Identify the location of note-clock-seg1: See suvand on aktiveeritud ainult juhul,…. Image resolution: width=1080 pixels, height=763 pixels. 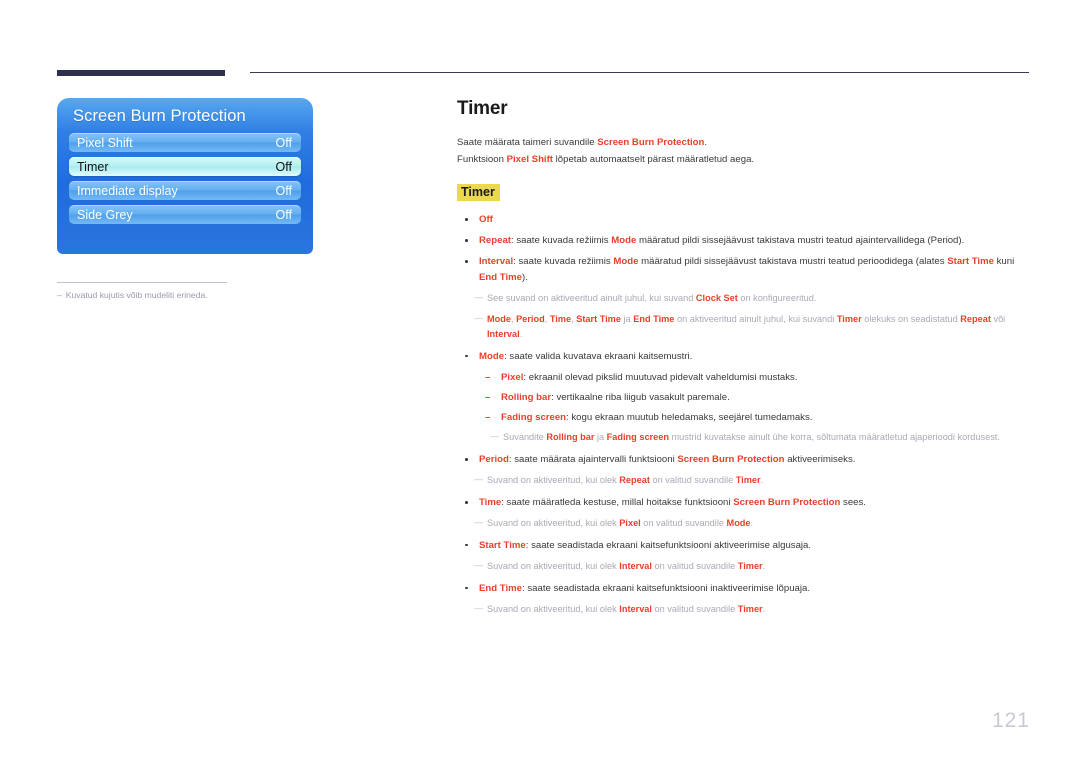
(591, 297).